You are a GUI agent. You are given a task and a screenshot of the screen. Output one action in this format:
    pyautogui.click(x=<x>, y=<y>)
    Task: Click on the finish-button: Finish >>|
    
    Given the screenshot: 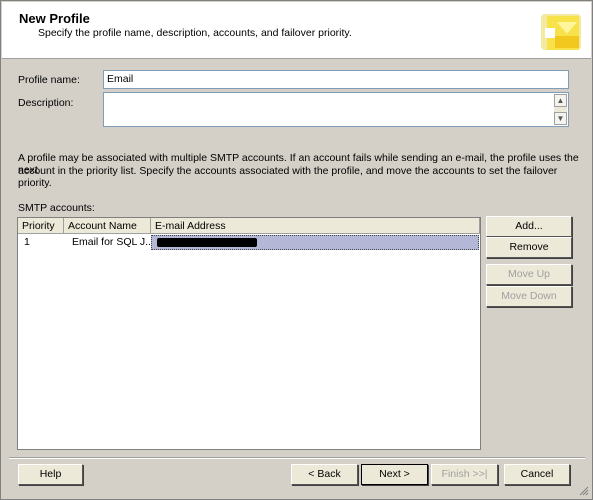 What is the action you would take?
    pyautogui.click(x=464, y=474)
    